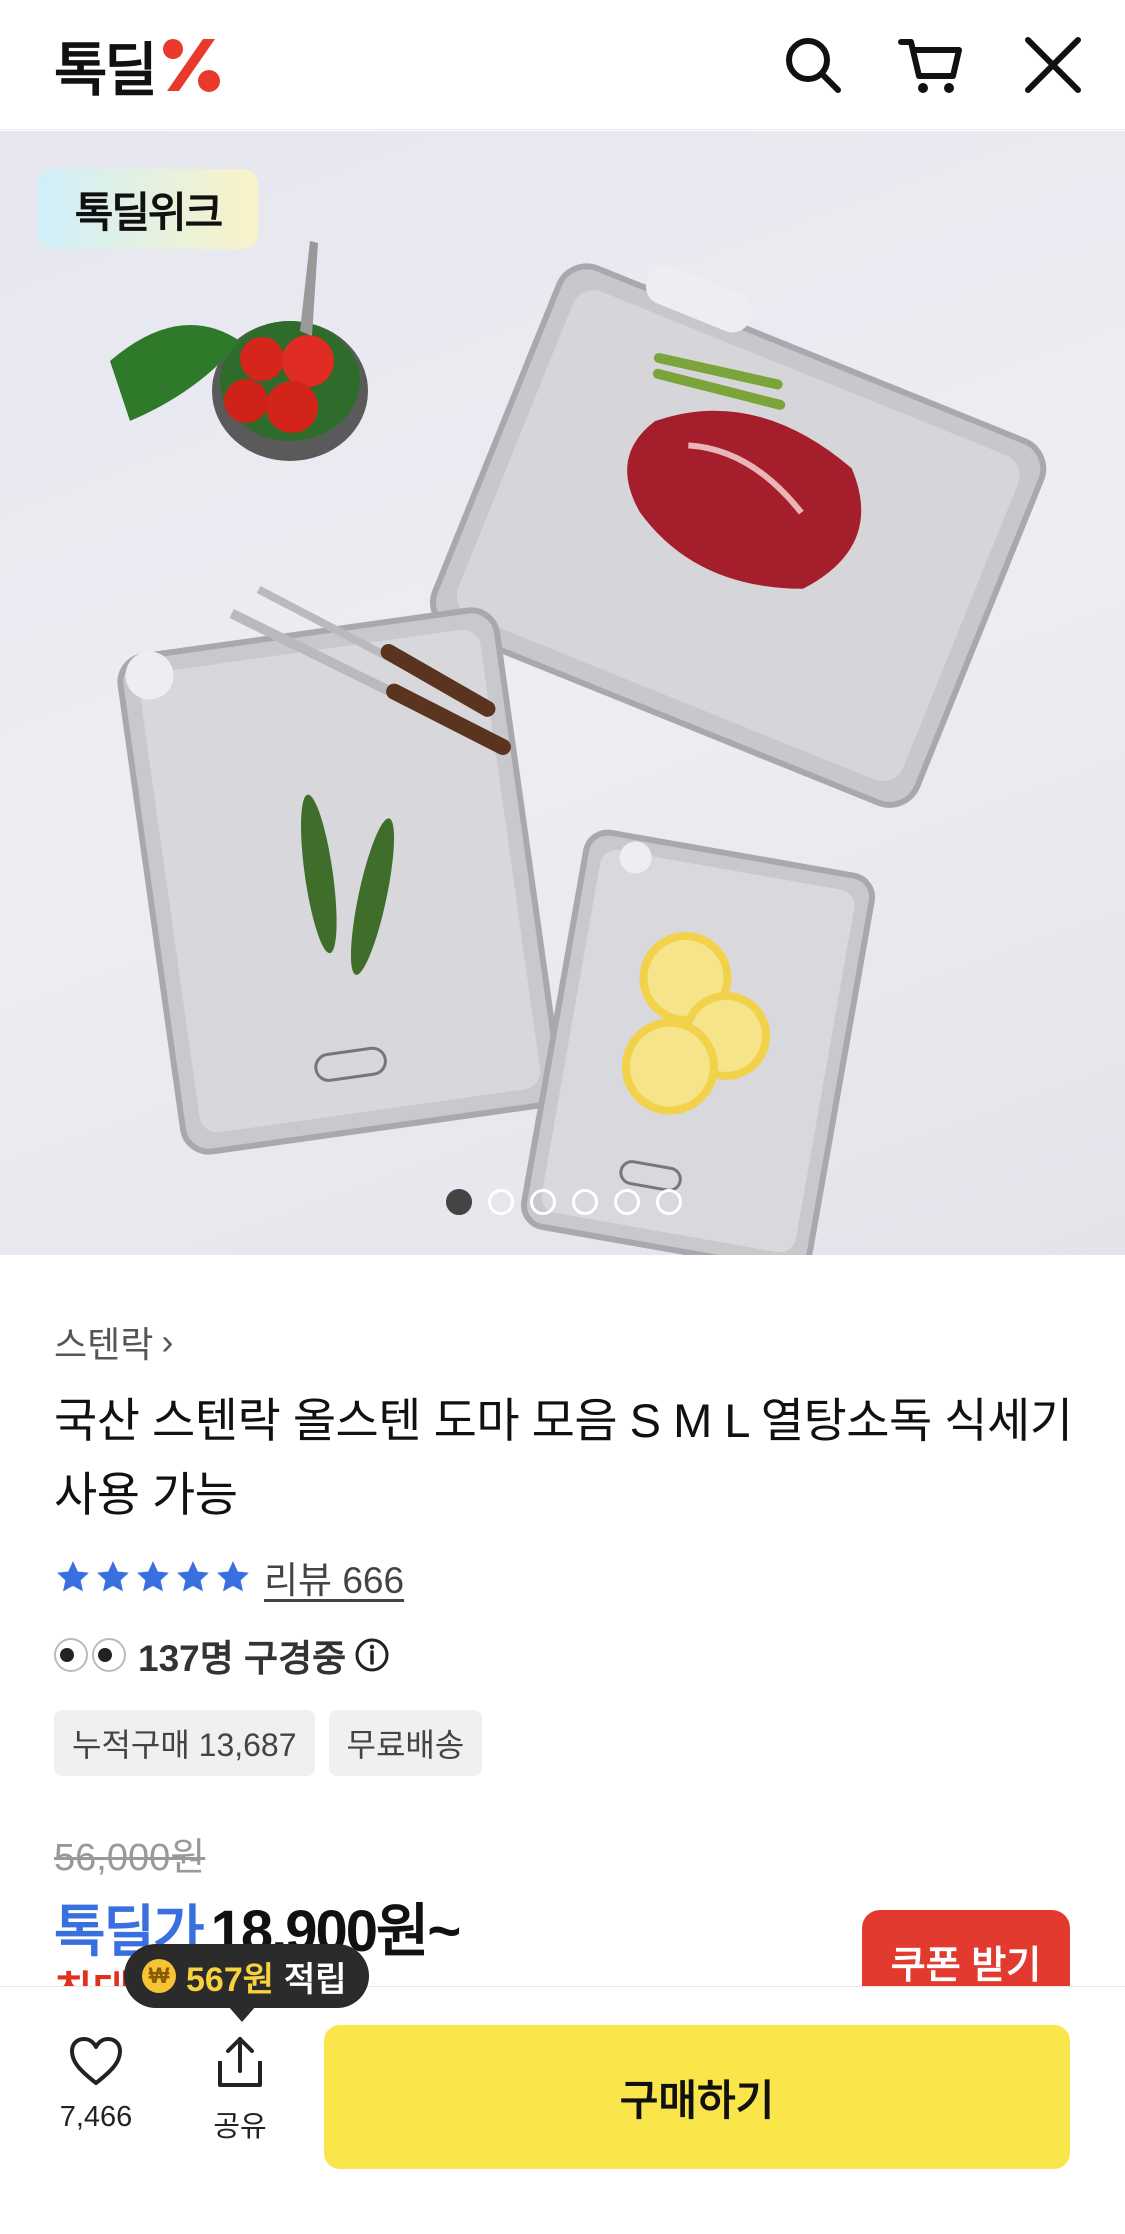 The height and width of the screenshot is (2234, 1125). I want to click on share-label: 공유, so click(240, 2127).